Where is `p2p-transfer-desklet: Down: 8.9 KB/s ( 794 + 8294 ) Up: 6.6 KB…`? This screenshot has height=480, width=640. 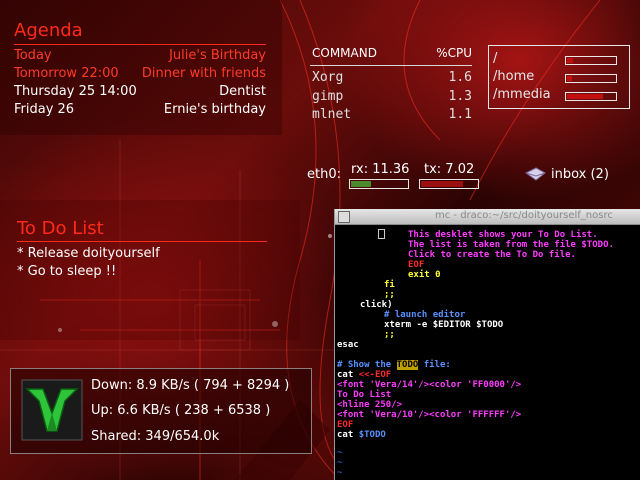 p2p-transfer-desklet: Down: 8.9 KB/s ( 794 + 8294 ) Up: 6.6 KB… is located at coordinates (161, 411).